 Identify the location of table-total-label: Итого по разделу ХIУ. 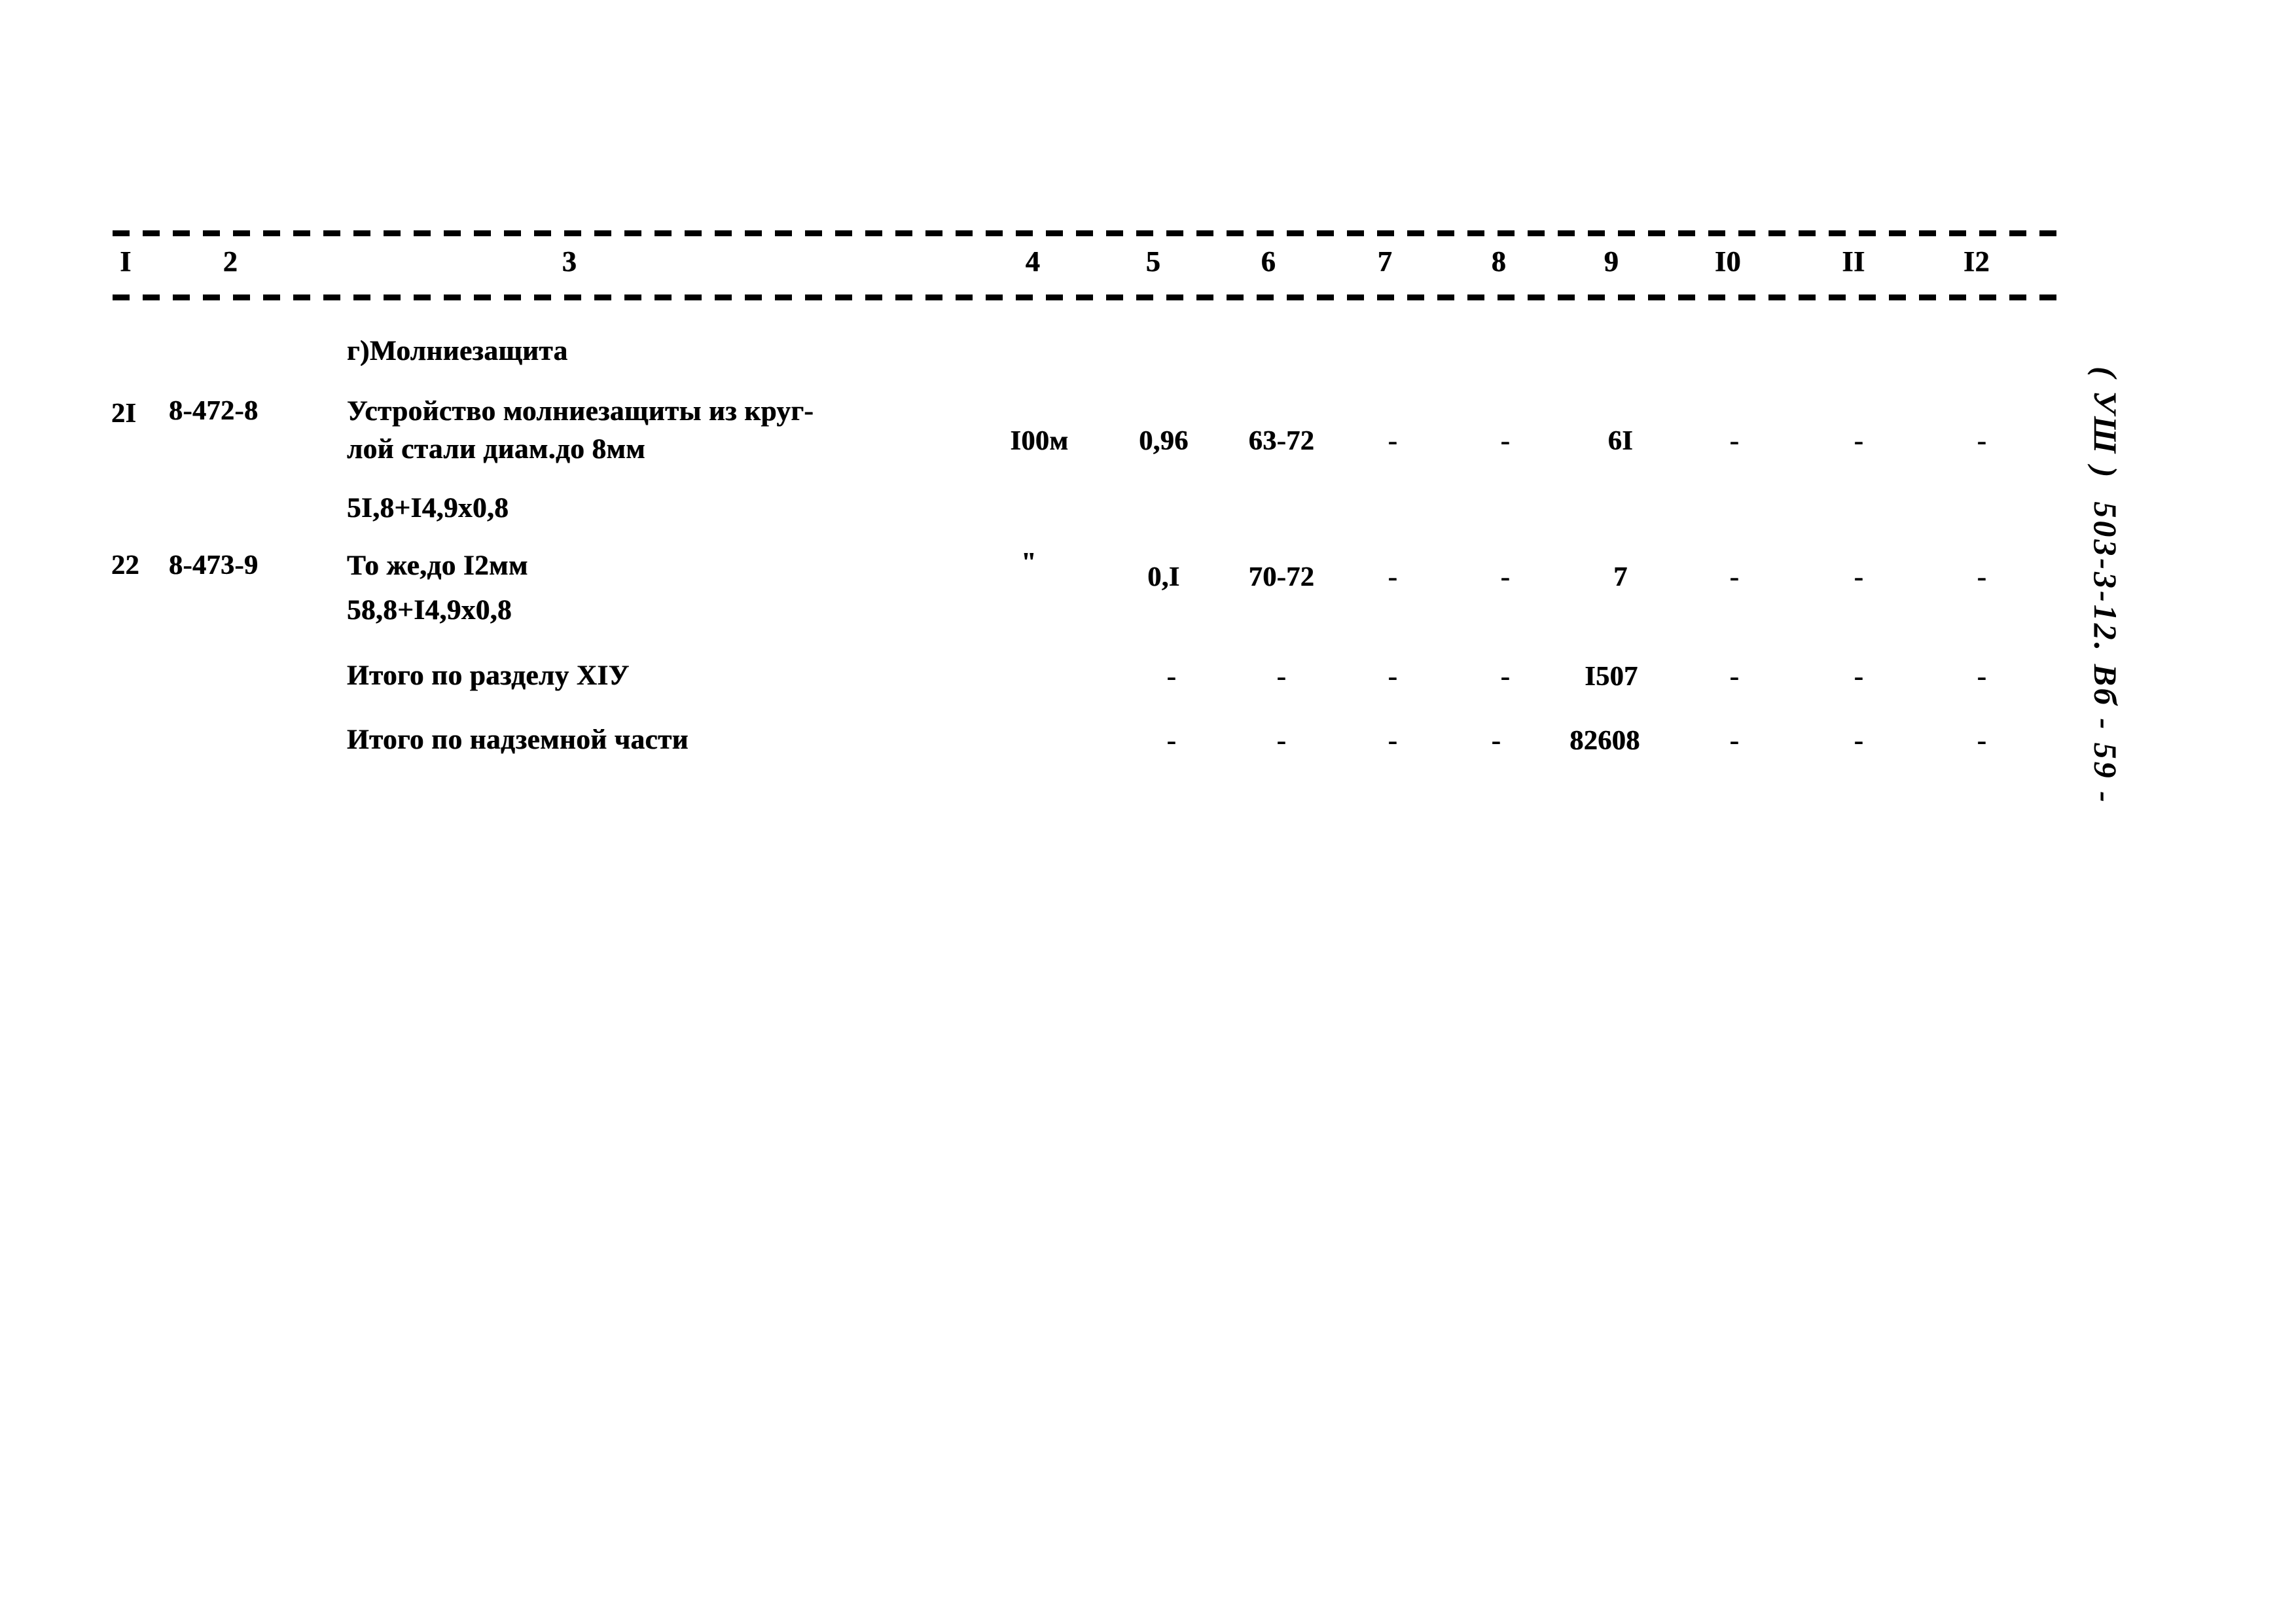
(488, 676).